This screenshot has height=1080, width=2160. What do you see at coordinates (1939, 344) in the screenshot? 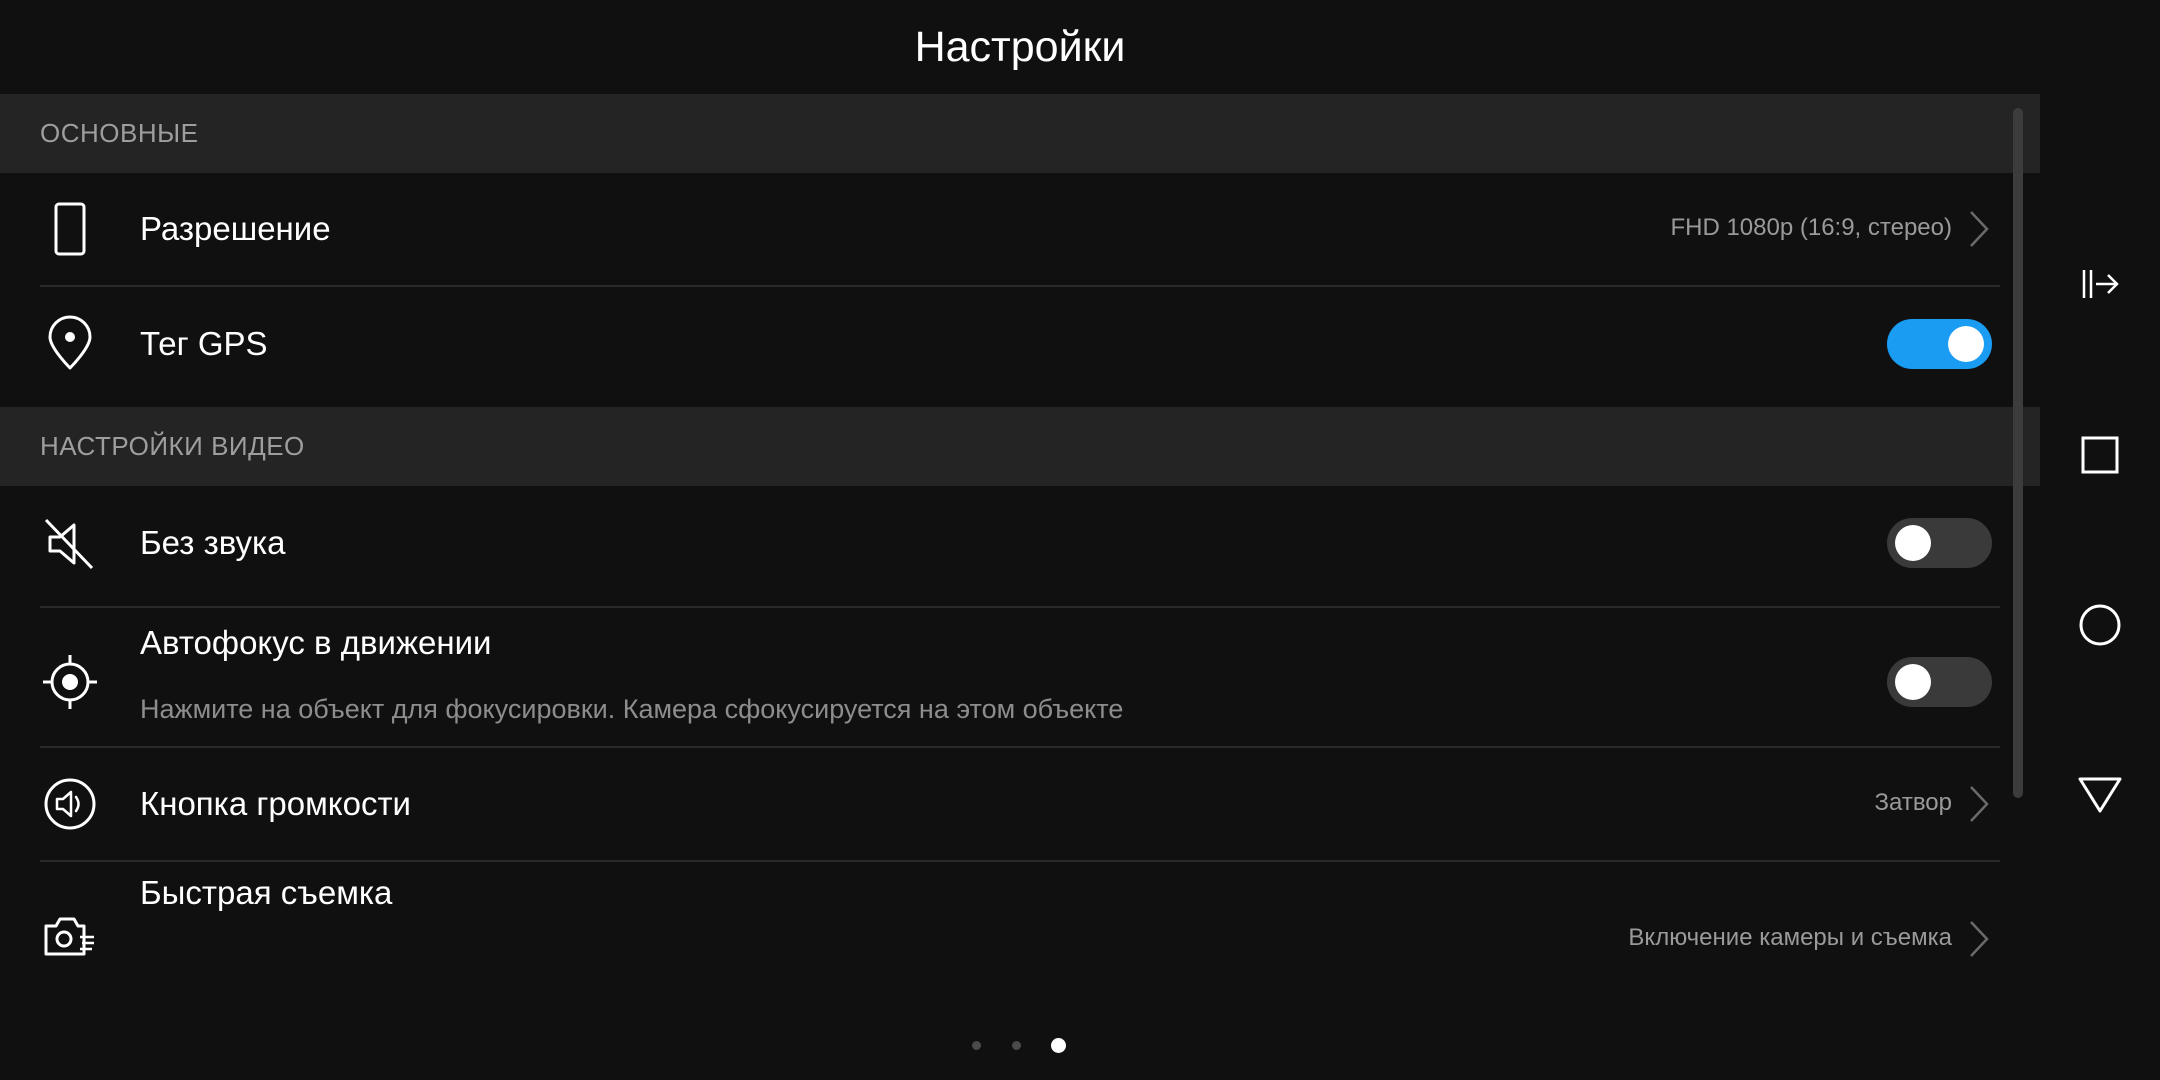
I see `gps-tag-toggle` at bounding box center [1939, 344].